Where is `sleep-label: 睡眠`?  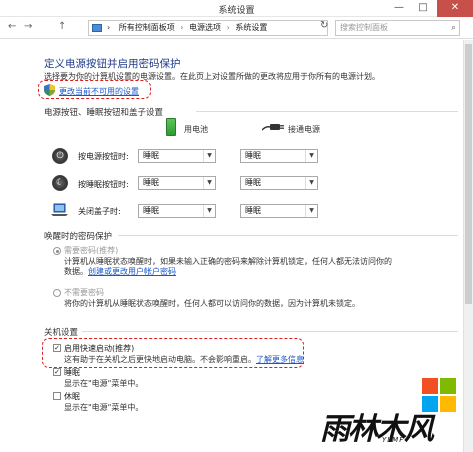
sleep-label: 睡眠 is located at coordinates (72, 372).